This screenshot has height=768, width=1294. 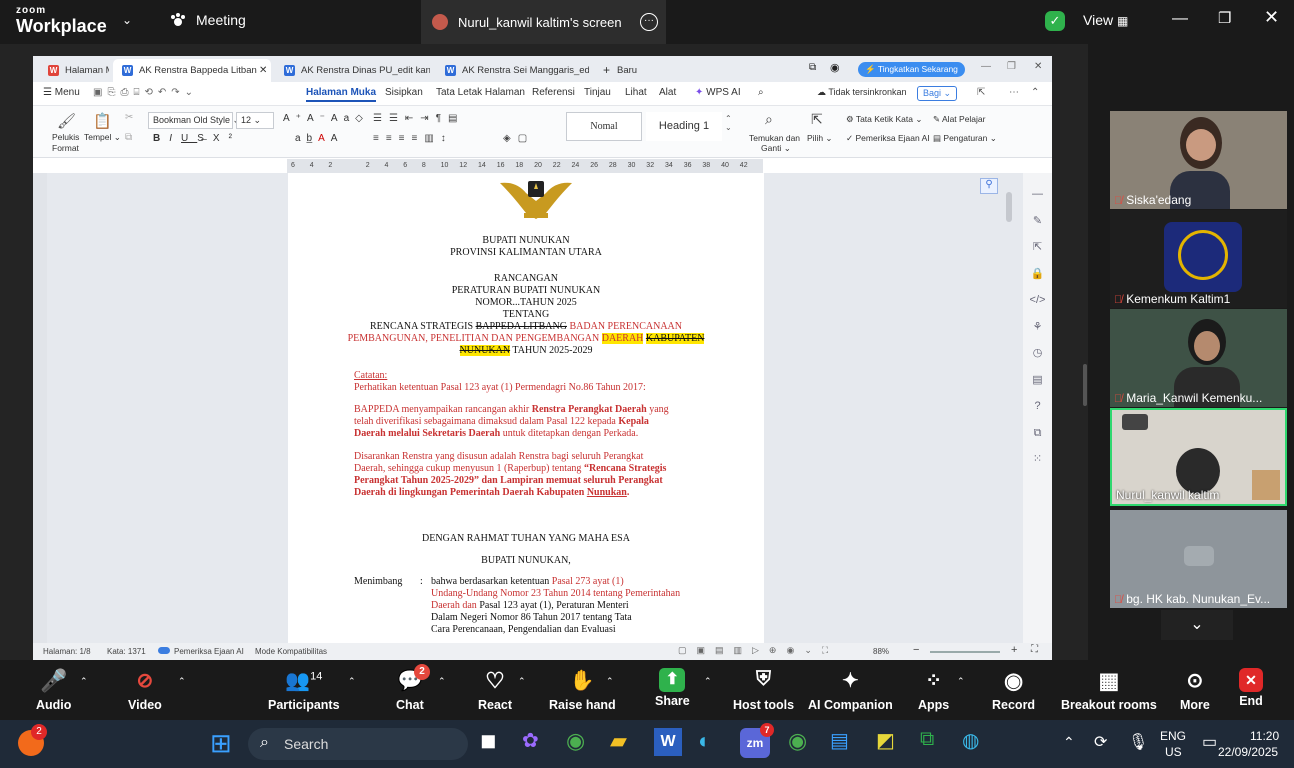 I want to click on notification-app-icon: 2, so click(x=32, y=740).